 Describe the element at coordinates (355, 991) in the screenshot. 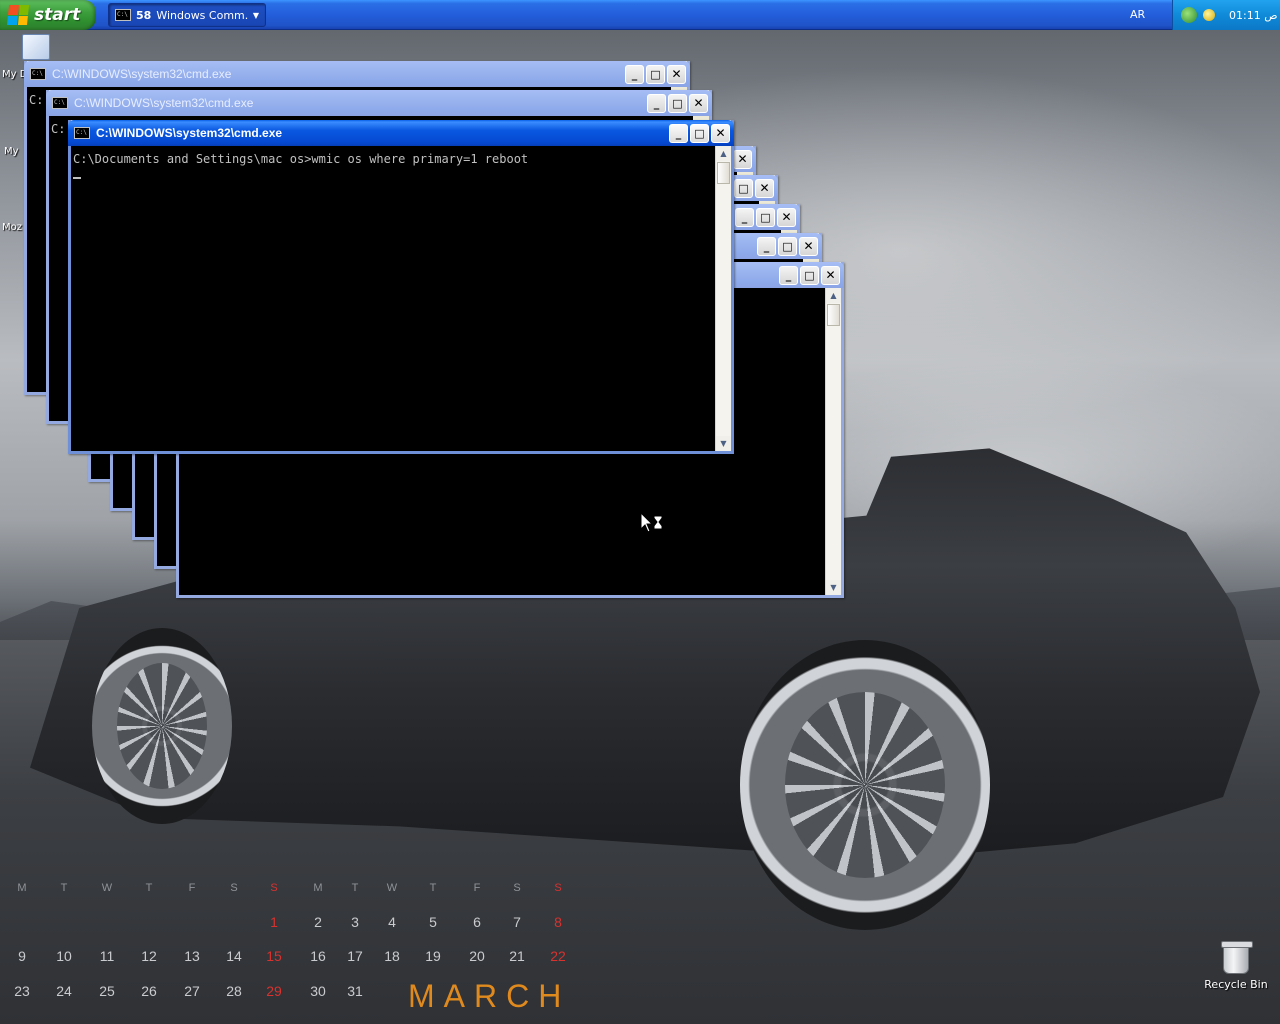

I see `calendar-day: 31` at that location.